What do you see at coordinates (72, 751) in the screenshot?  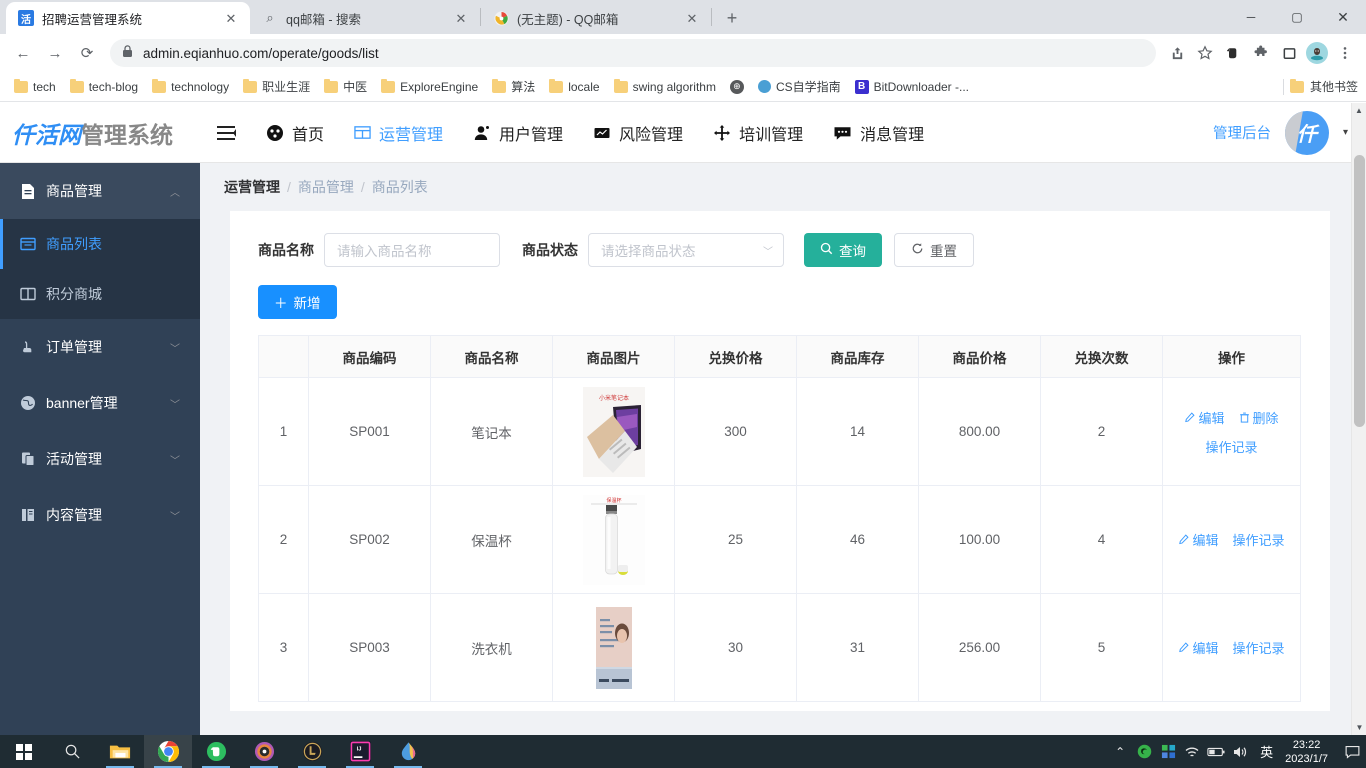 I see `taskbar-search` at bounding box center [72, 751].